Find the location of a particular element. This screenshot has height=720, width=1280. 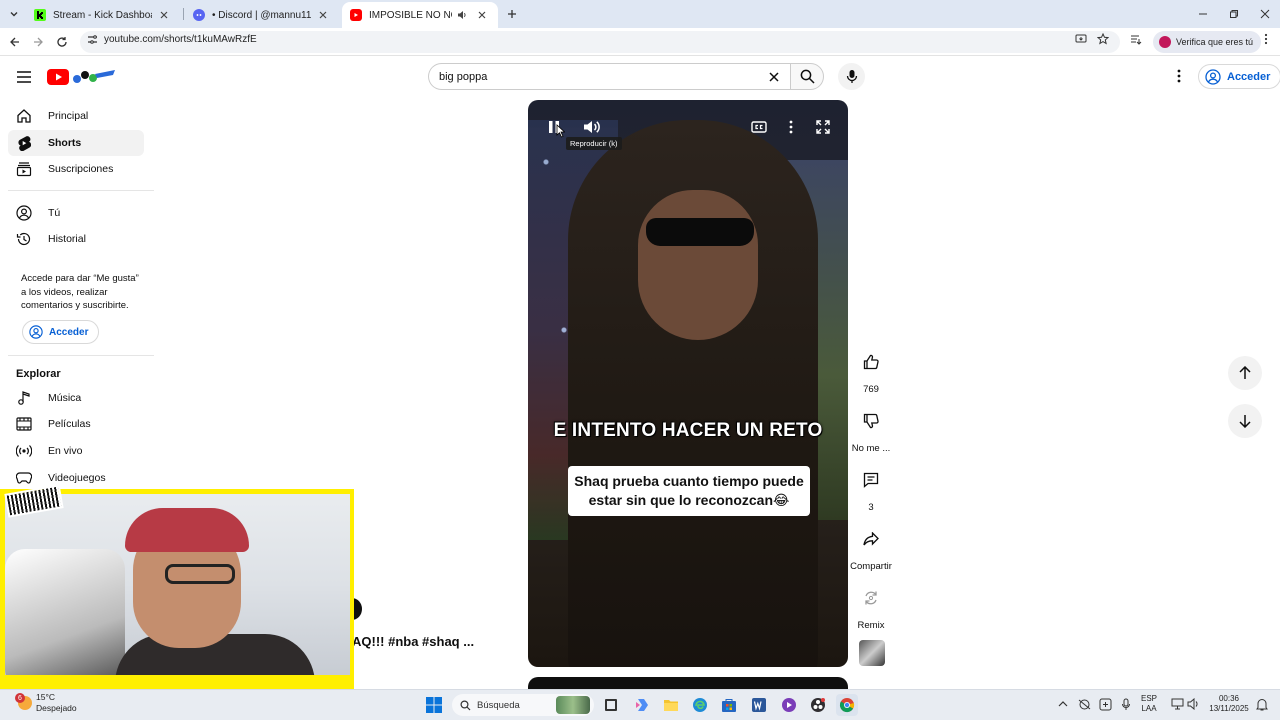

sound-thumbnail is located at coordinates (872, 653).